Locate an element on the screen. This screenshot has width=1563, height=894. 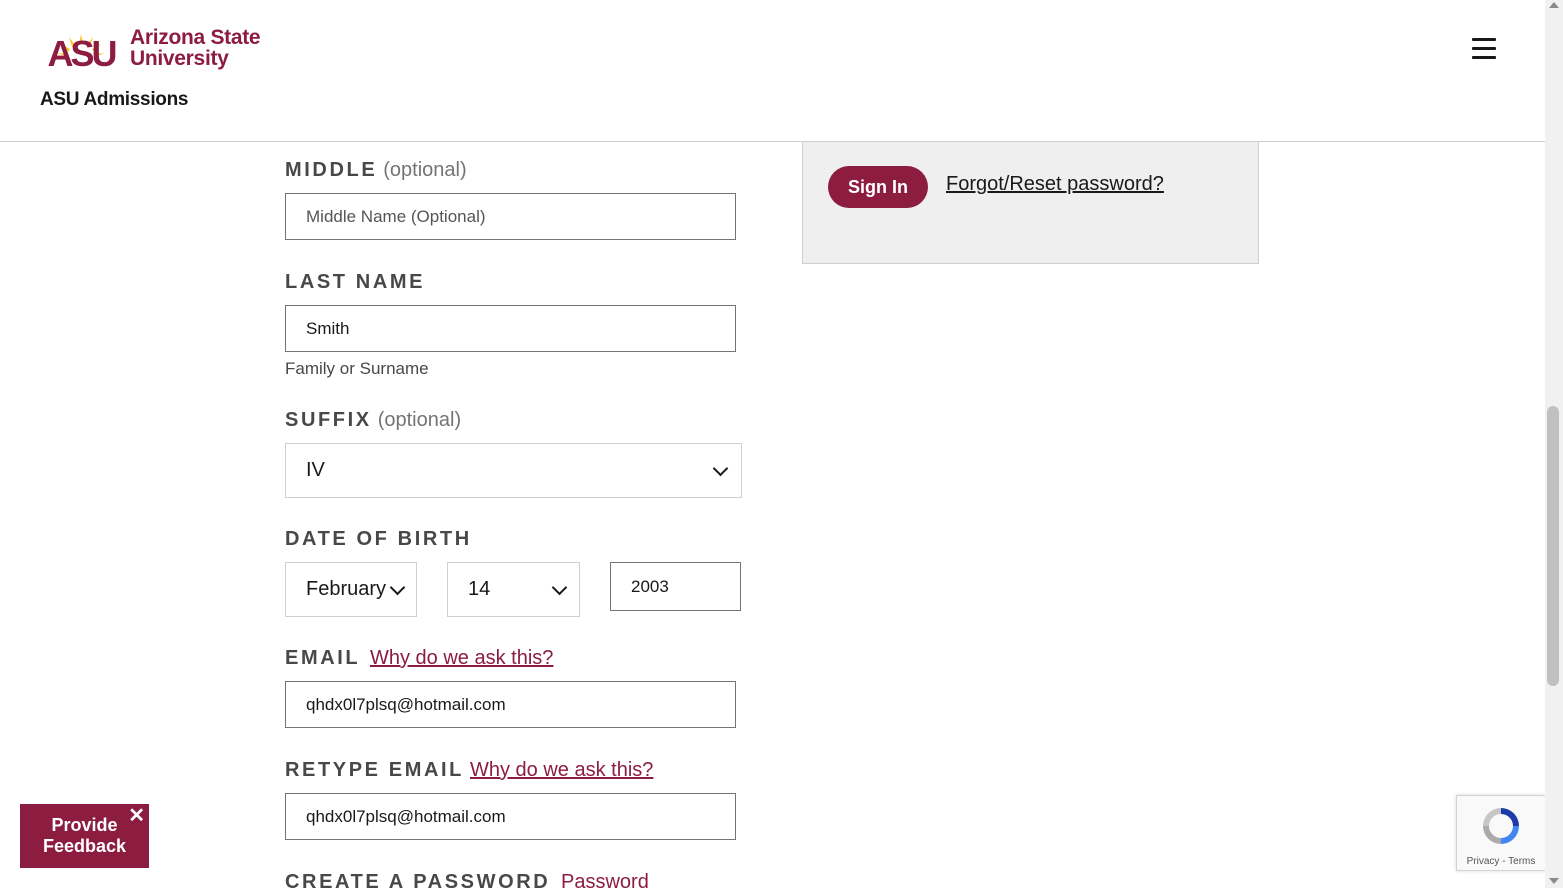
suffix-label: SUFFIX (optional) is located at coordinates (373, 420).